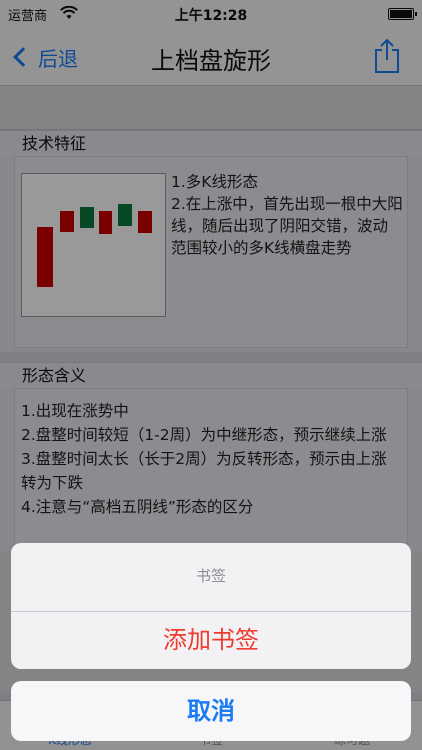 This screenshot has width=422, height=750. What do you see at coordinates (211, 711) in the screenshot?
I see `cancel-button: 取消` at bounding box center [211, 711].